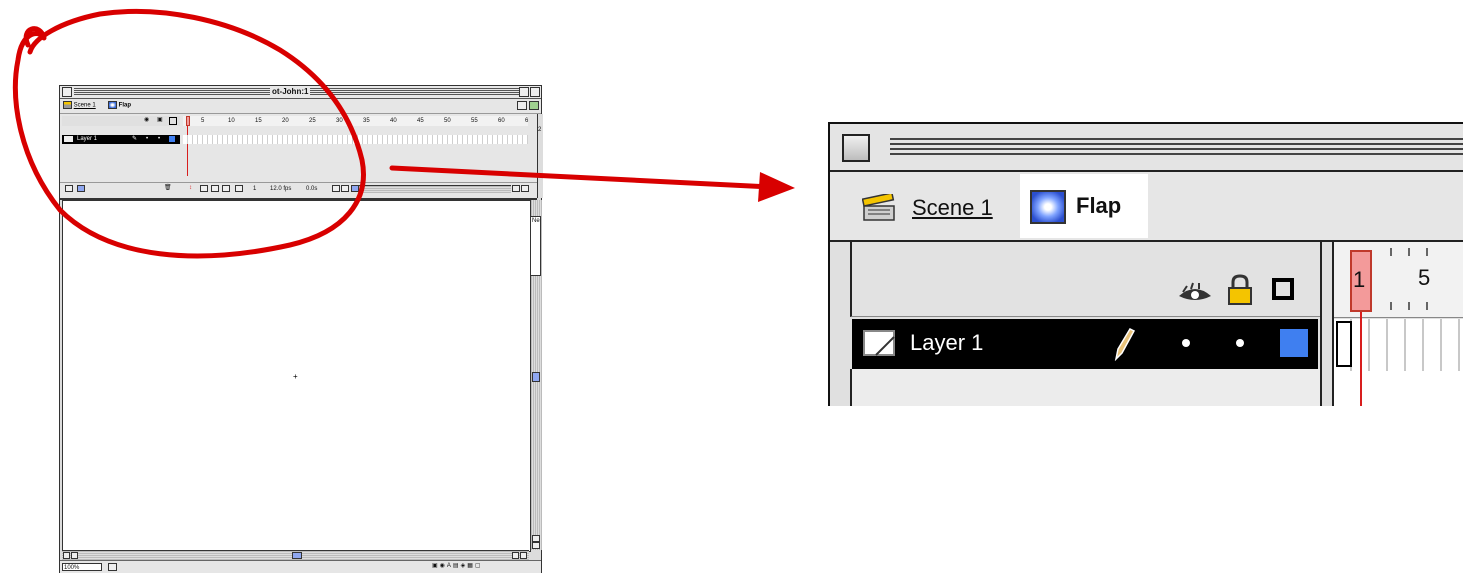 This screenshot has width=1463, height=576. Describe the element at coordinates (776, 187) in the screenshot. I see `annotation-arrow-head` at that location.